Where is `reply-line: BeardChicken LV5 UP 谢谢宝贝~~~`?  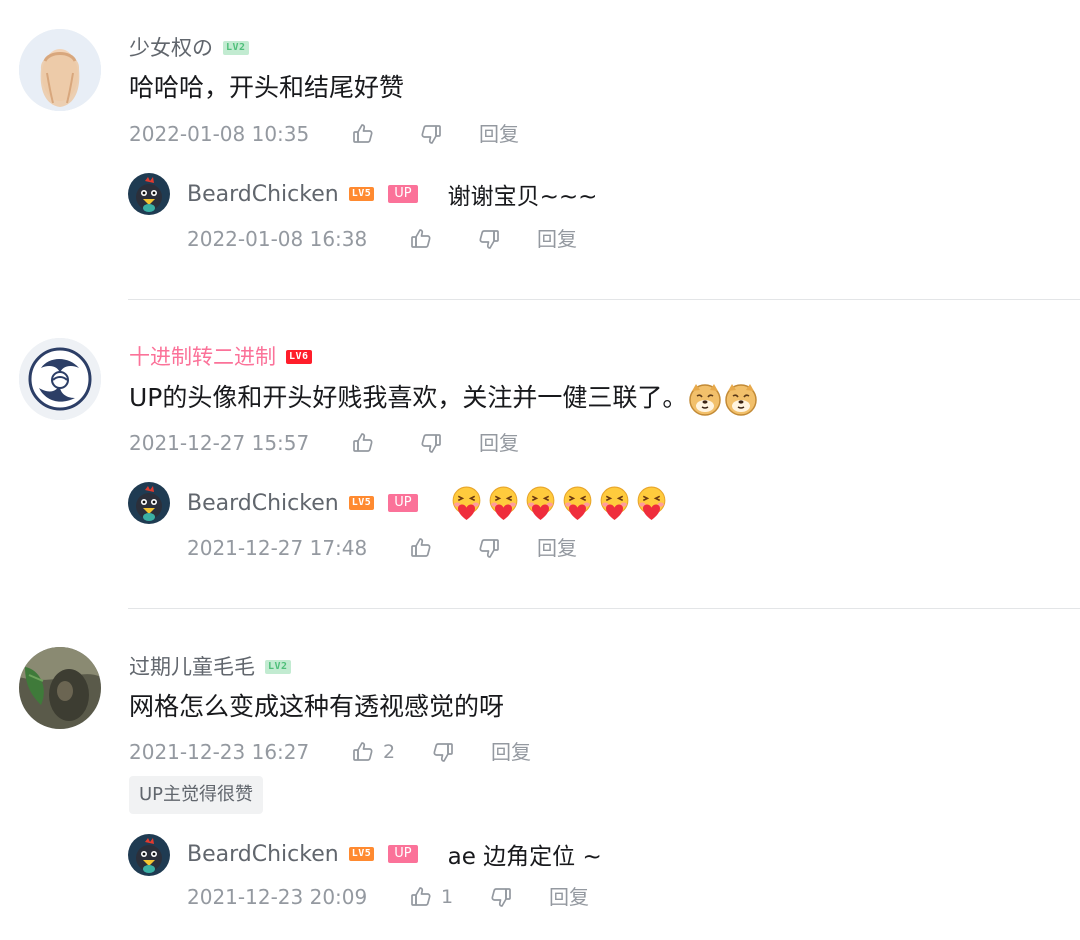 reply-line: BeardChicken LV5 UP 谢谢宝贝~~~ is located at coordinates (392, 194).